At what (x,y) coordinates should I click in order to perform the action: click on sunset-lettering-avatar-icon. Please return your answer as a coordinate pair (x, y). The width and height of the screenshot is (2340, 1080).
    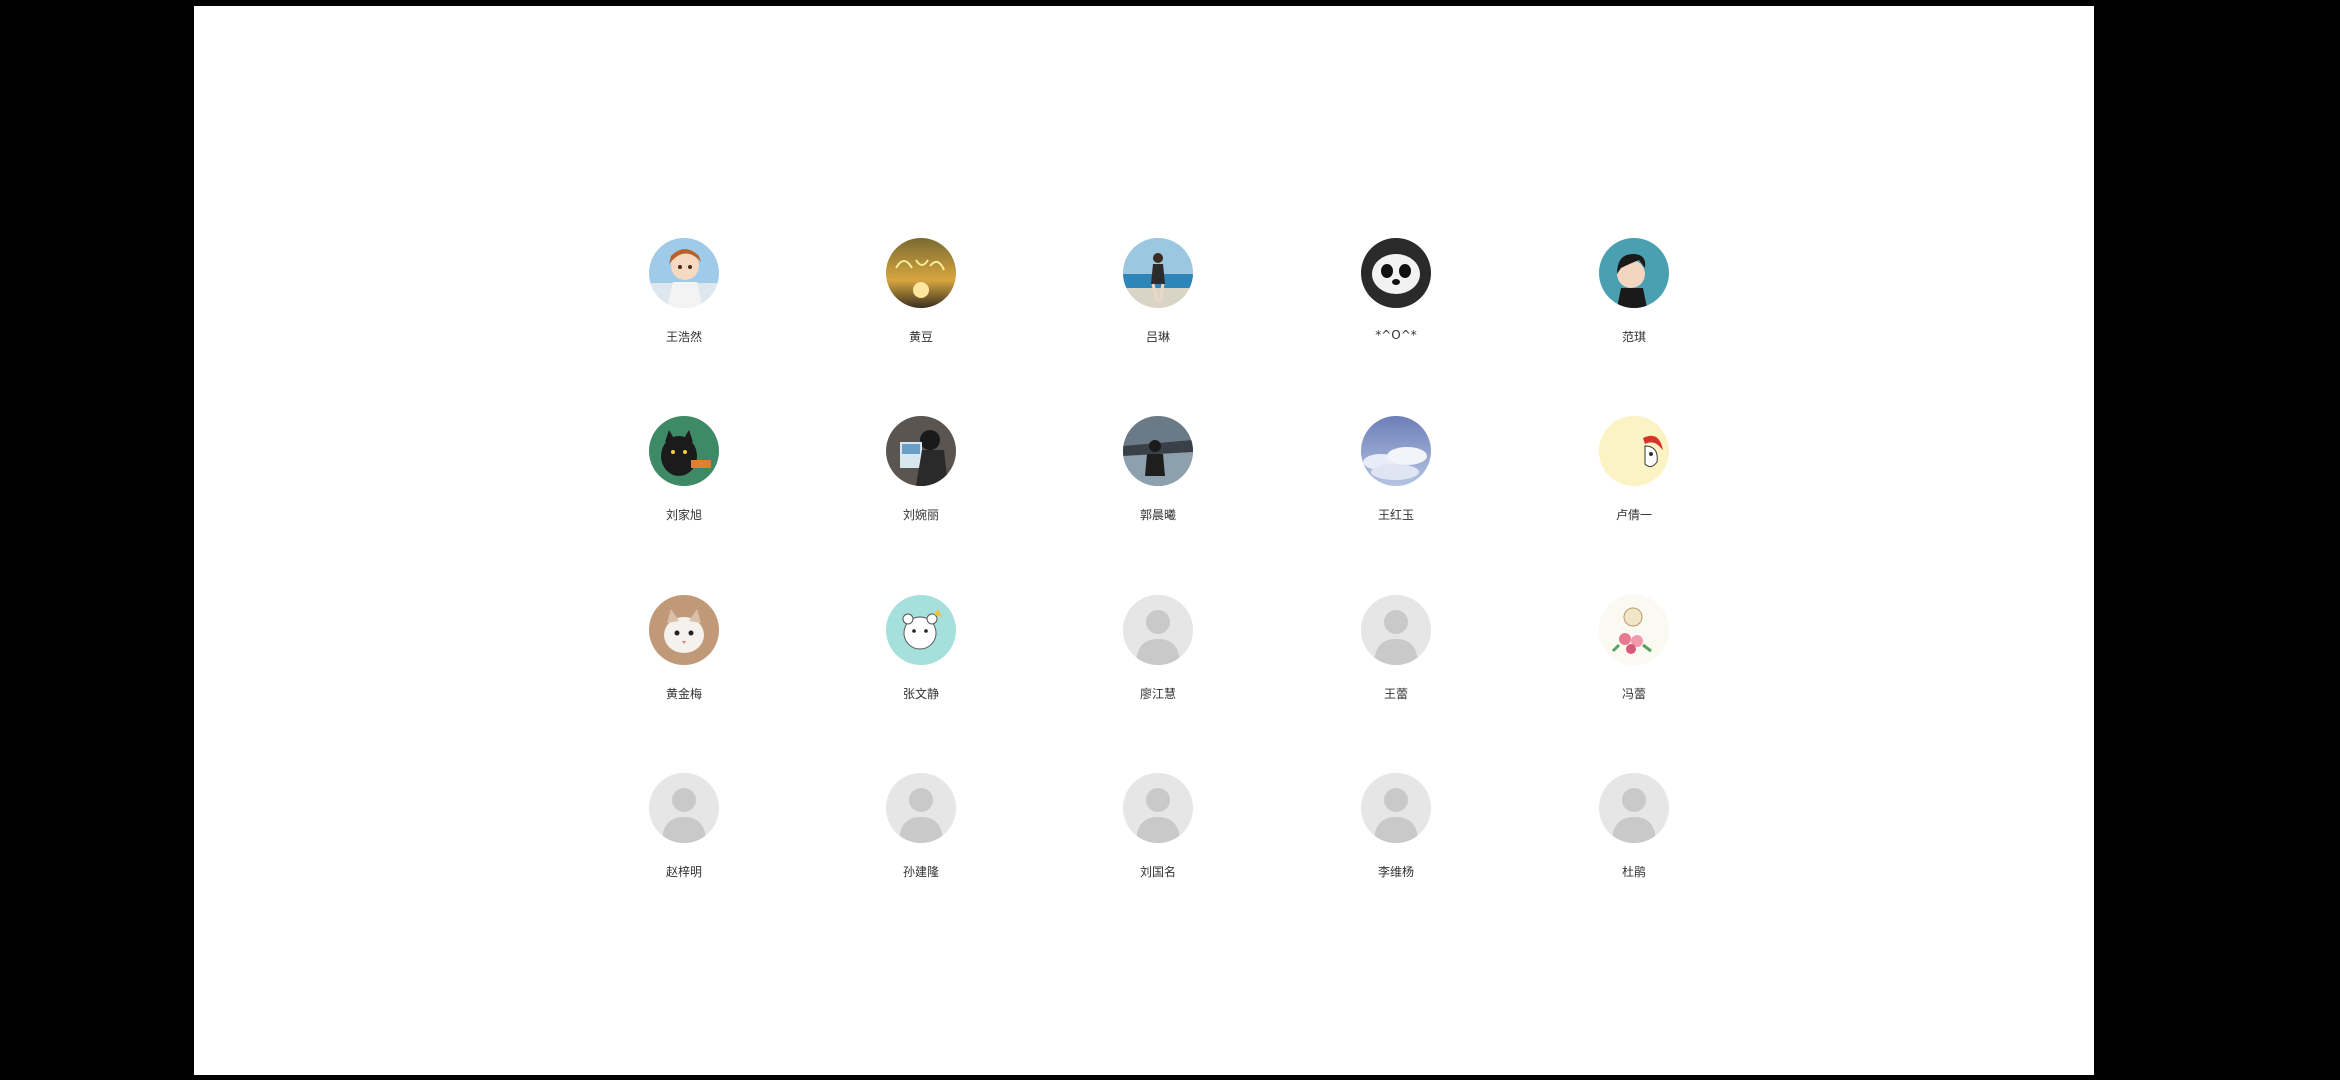
    Looking at the image, I should click on (921, 273).